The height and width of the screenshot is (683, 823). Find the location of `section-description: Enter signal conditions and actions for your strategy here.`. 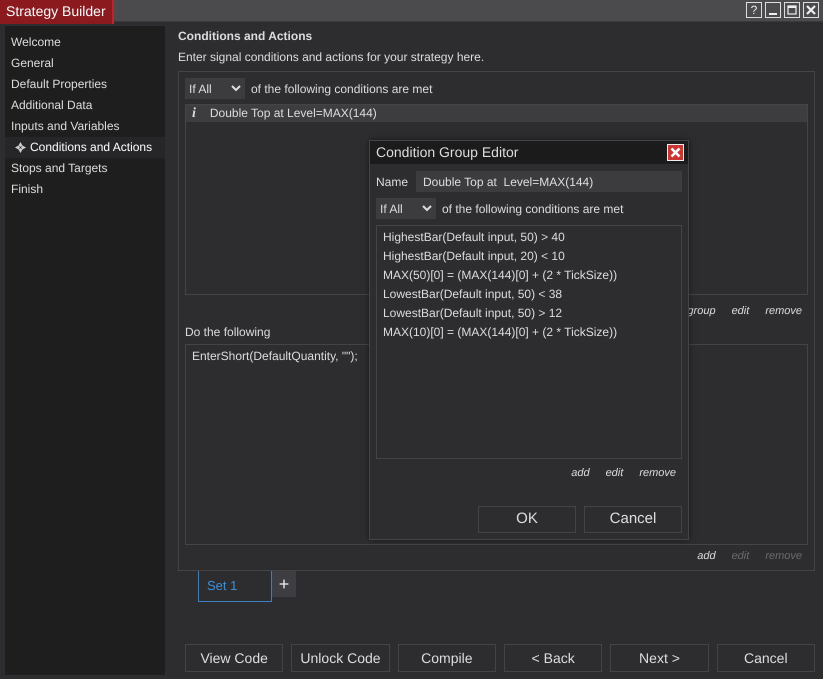

section-description: Enter signal conditions and actions for your strategy here. is located at coordinates (332, 57).